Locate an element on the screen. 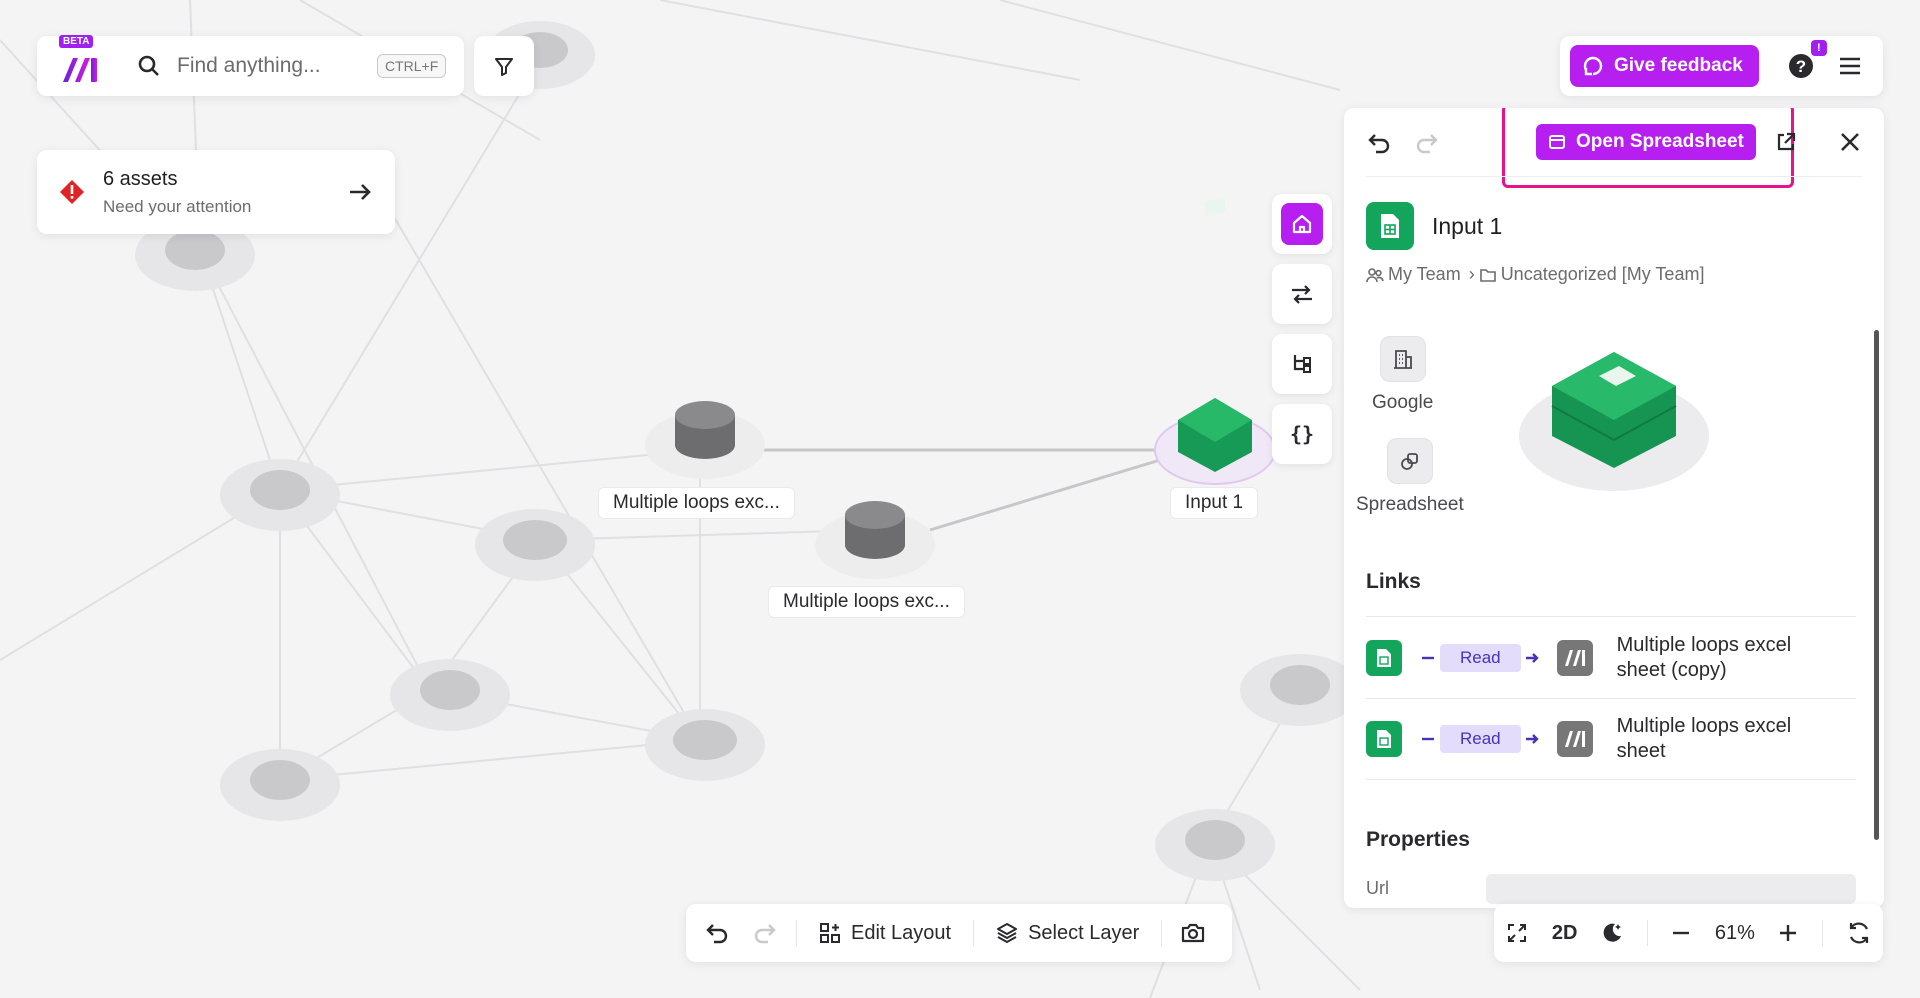 The image size is (1920, 998). top-search-bar: BETA Find anything... CTRL+F is located at coordinates (250, 65).